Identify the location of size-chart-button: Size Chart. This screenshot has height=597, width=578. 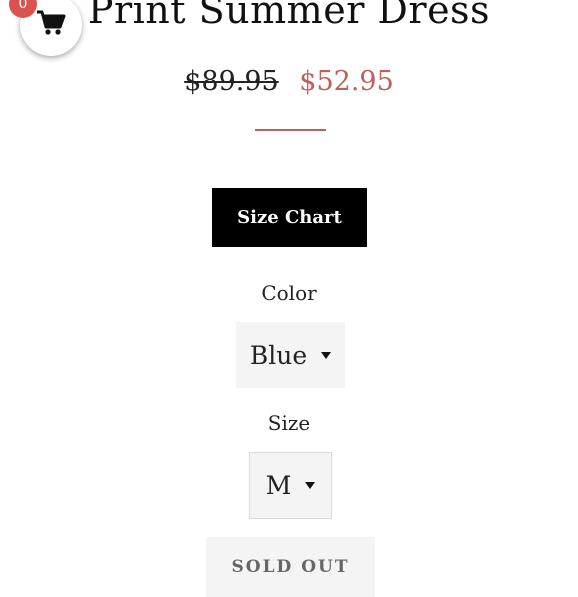
(289, 217).